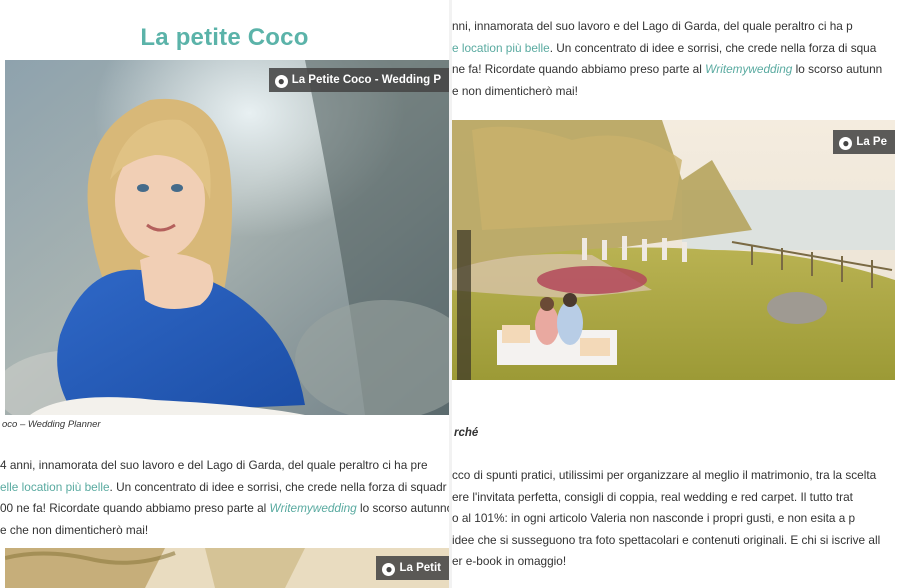 The height and width of the screenshot is (588, 901). I want to click on paragraph-text: lo scorso autunno?, so click(404, 508).